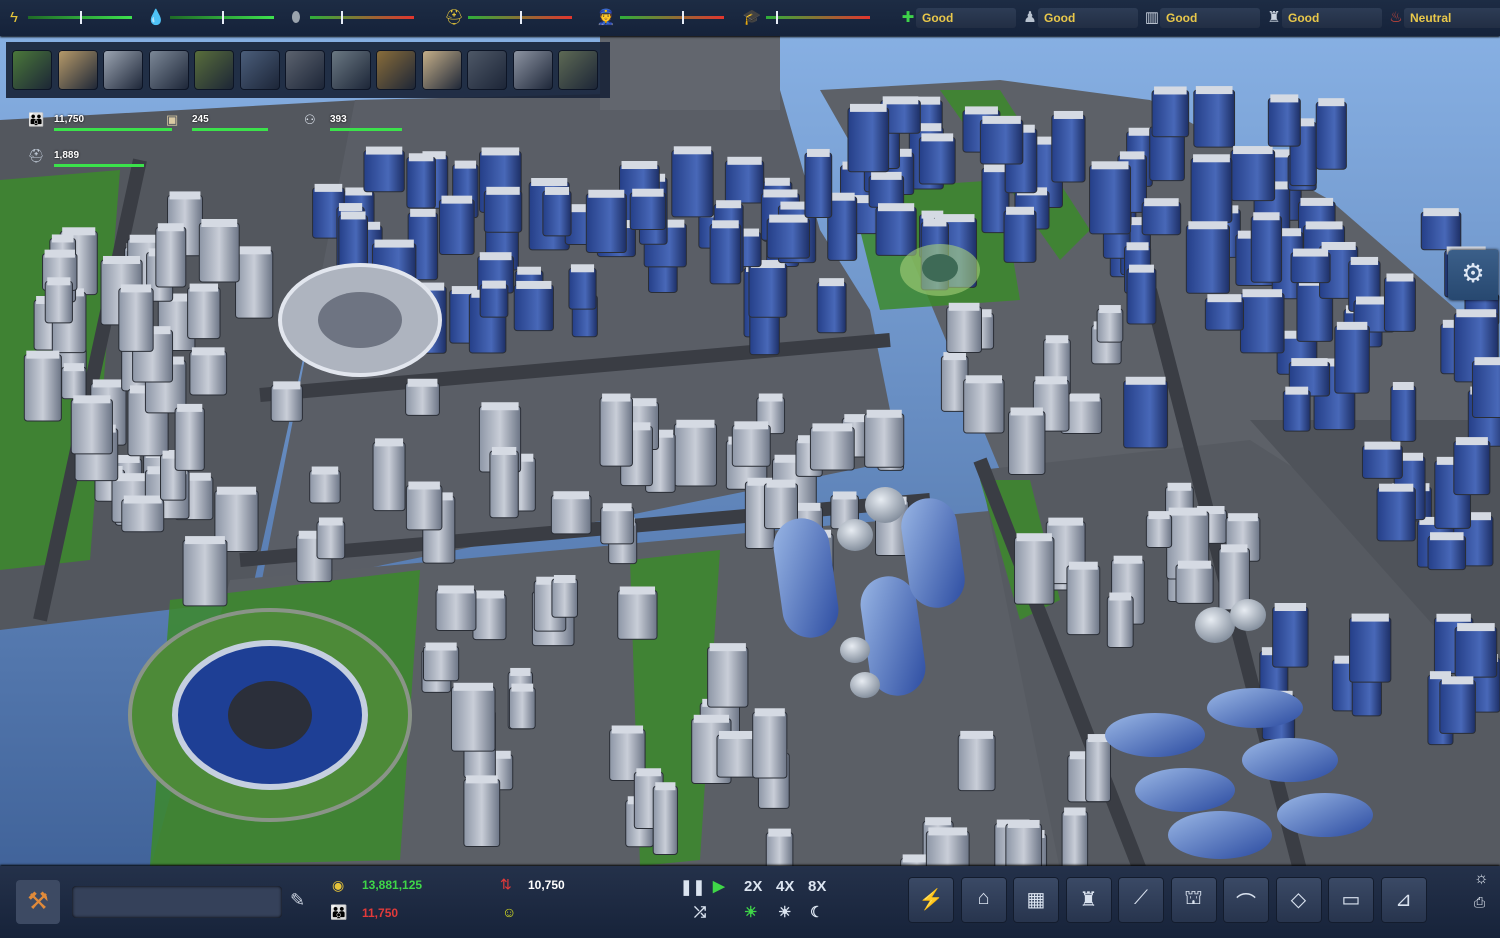 The width and height of the screenshot is (1500, 938). Describe the element at coordinates (1473, 275) in the screenshot. I see `settings-button: ⚙` at that location.